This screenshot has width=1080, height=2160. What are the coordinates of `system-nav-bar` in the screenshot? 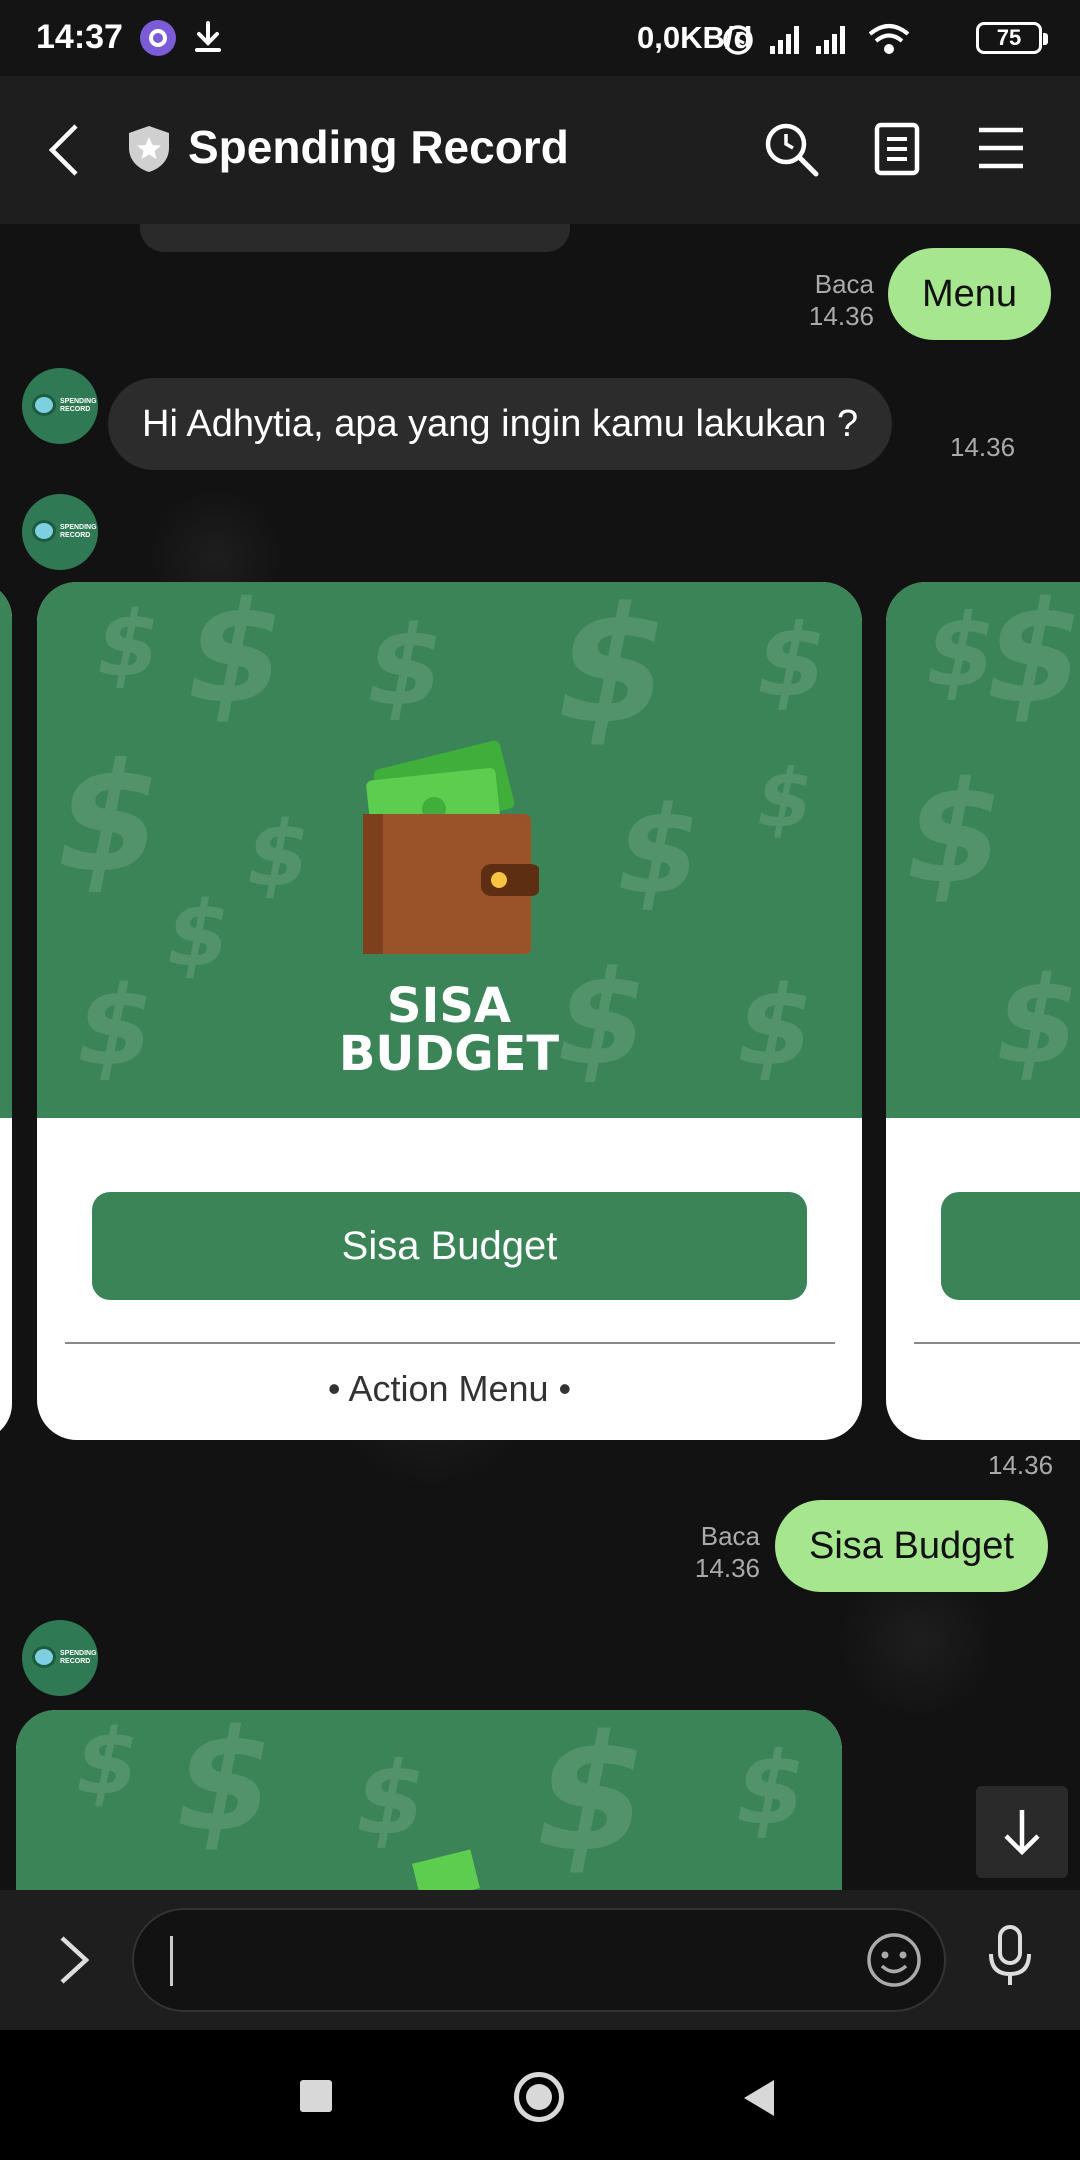 It's located at (540, 2095).